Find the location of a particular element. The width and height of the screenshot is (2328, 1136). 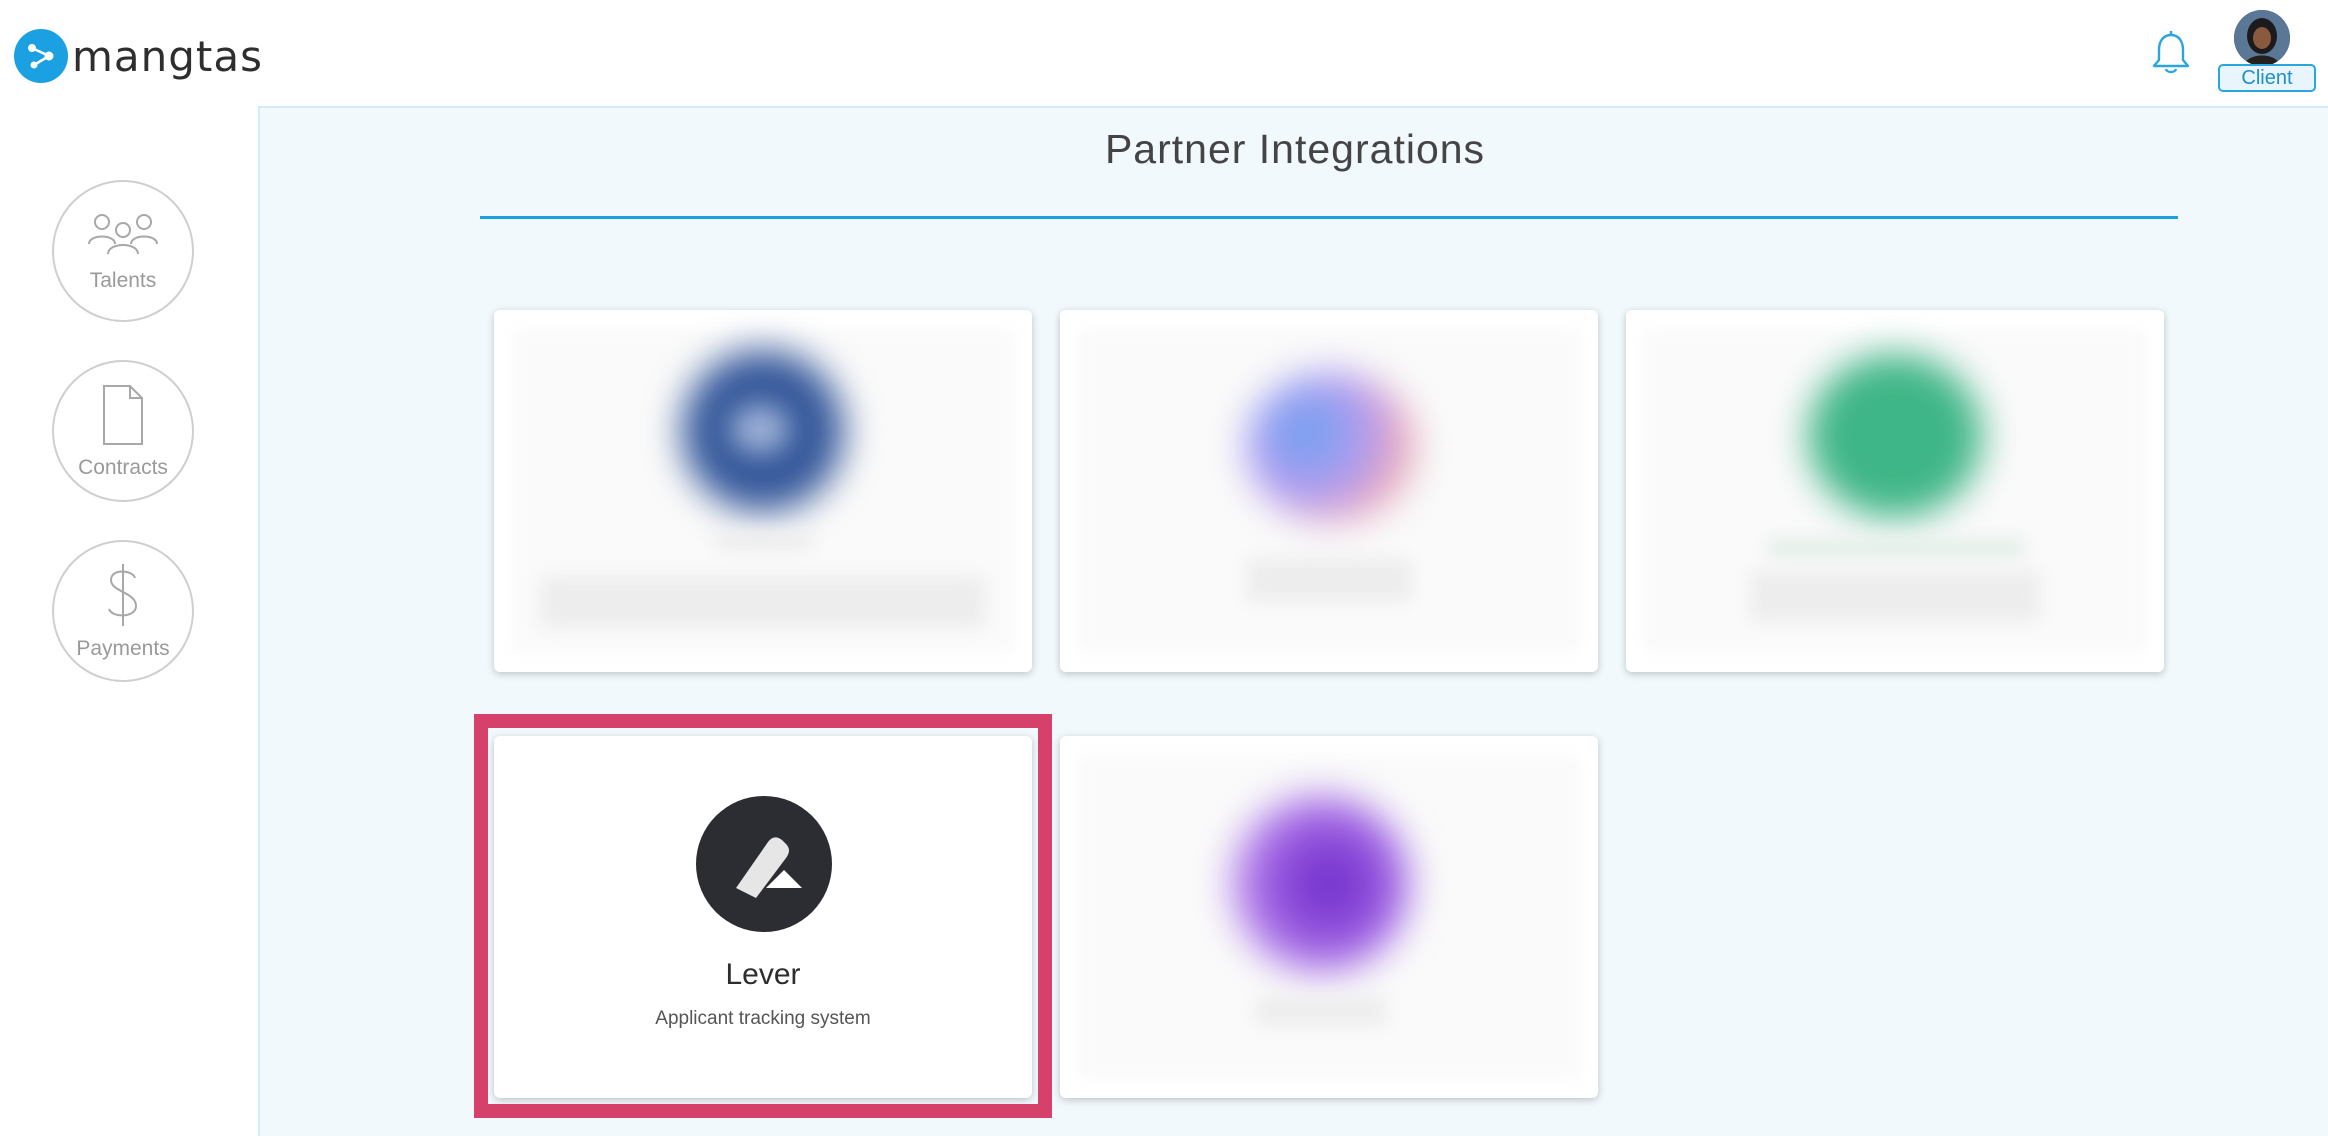

notifications-bell-icon is located at coordinates (2171, 53).